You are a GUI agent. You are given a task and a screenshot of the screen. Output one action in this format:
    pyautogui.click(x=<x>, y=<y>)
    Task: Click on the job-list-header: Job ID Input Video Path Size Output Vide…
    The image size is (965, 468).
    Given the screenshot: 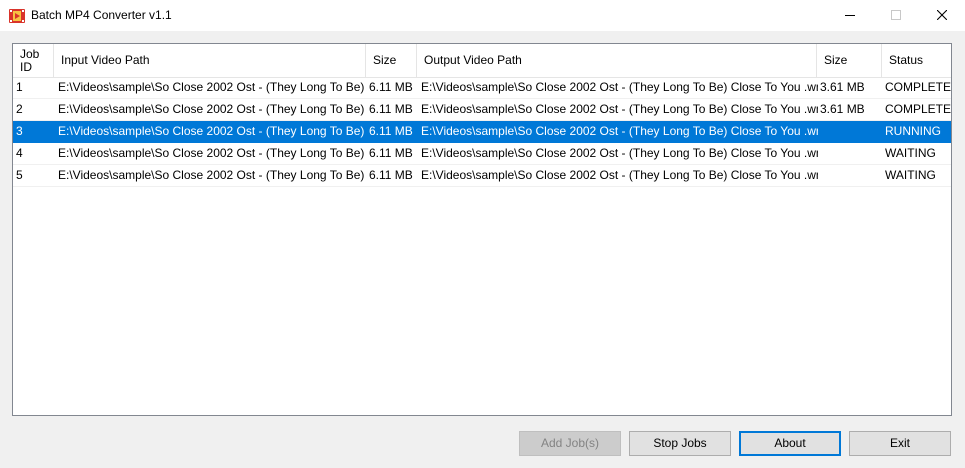 What is the action you would take?
    pyautogui.click(x=482, y=61)
    